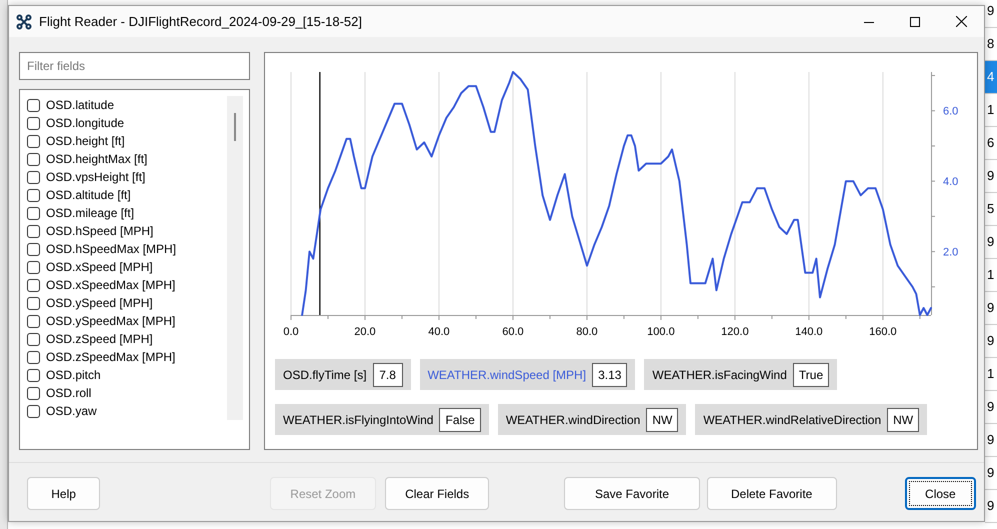 The height and width of the screenshot is (529, 997). I want to click on filter-field: Filter fields, so click(134, 66).